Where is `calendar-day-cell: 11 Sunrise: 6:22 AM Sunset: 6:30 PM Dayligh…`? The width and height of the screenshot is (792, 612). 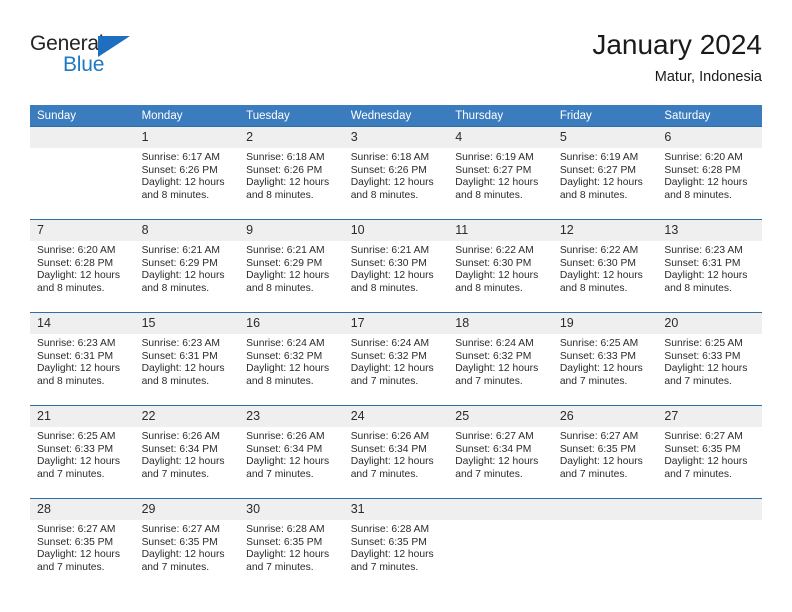
calendar-day-cell: 11 Sunrise: 6:22 AM Sunset: 6:30 PM Dayligh… is located at coordinates (500, 266).